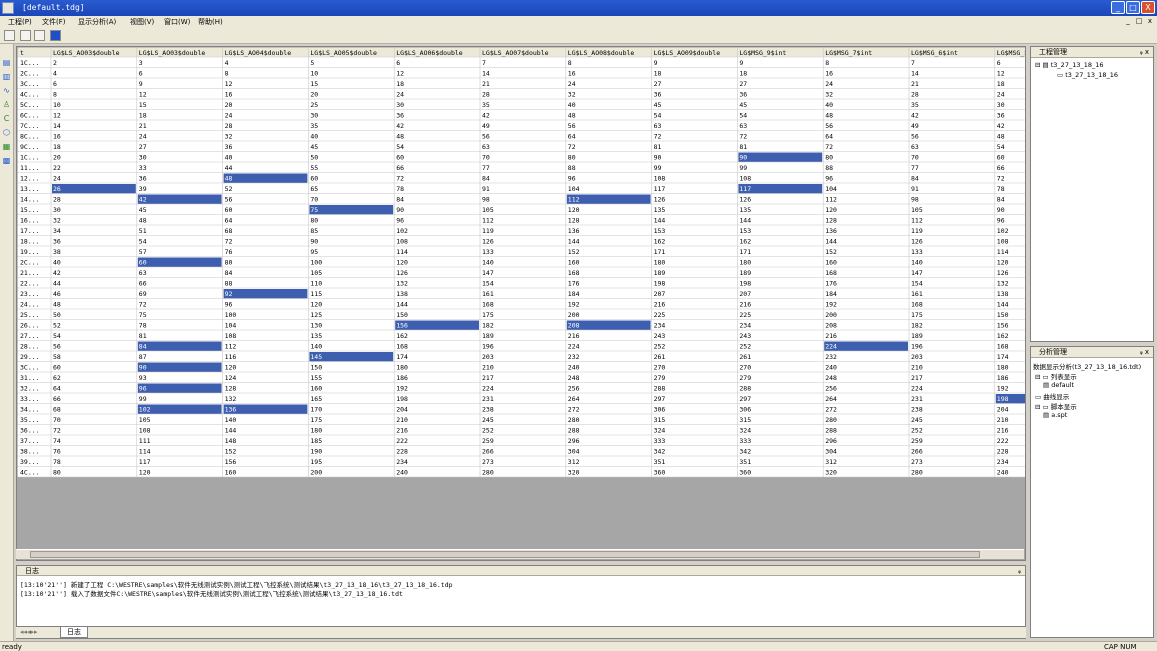  Describe the element at coordinates (658, 126) in the screenshot. I see `grid-cell-value: 63` at that location.